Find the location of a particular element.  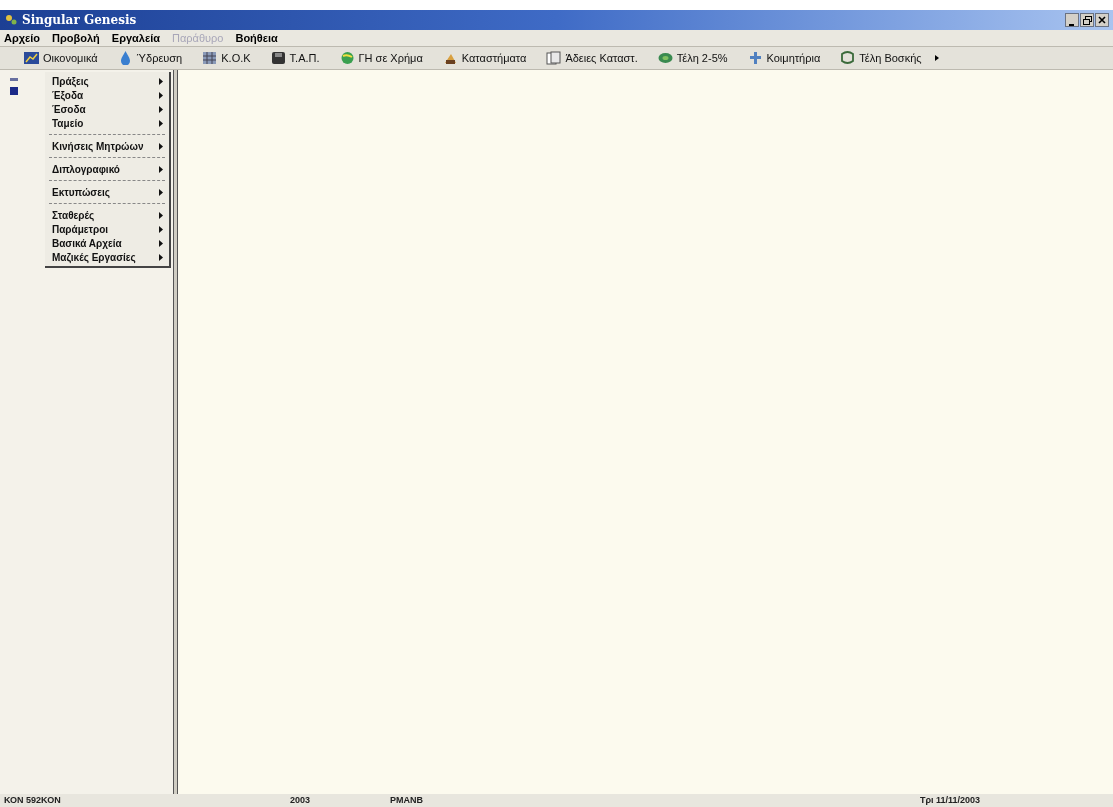

close-icon is located at coordinates (1102, 20).